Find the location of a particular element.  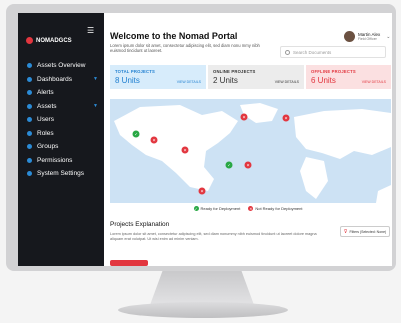

brand-logo: NOMADGCS is located at coordinates (49, 40).